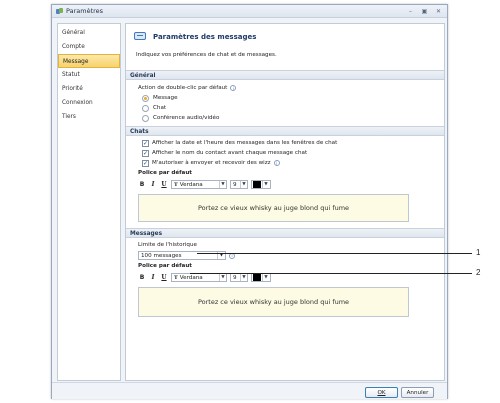  What do you see at coordinates (160, 108) in the screenshot?
I see `radio-label: Chat` at bounding box center [160, 108].